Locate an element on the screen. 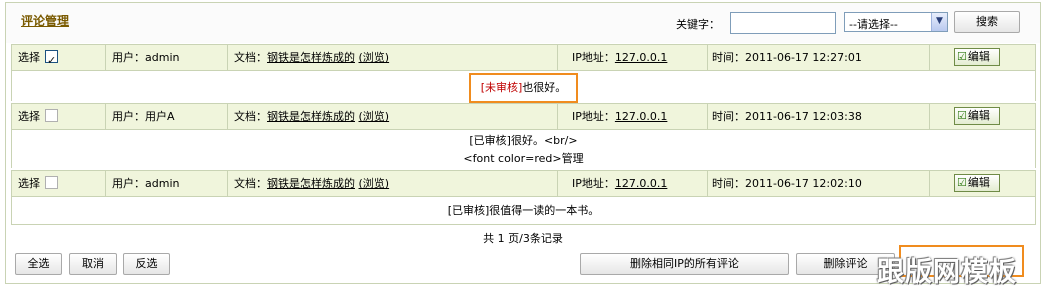 This screenshot has height=290, width=1046. comment-text: [已审核]很值得一读的一本书。 is located at coordinates (523, 210).